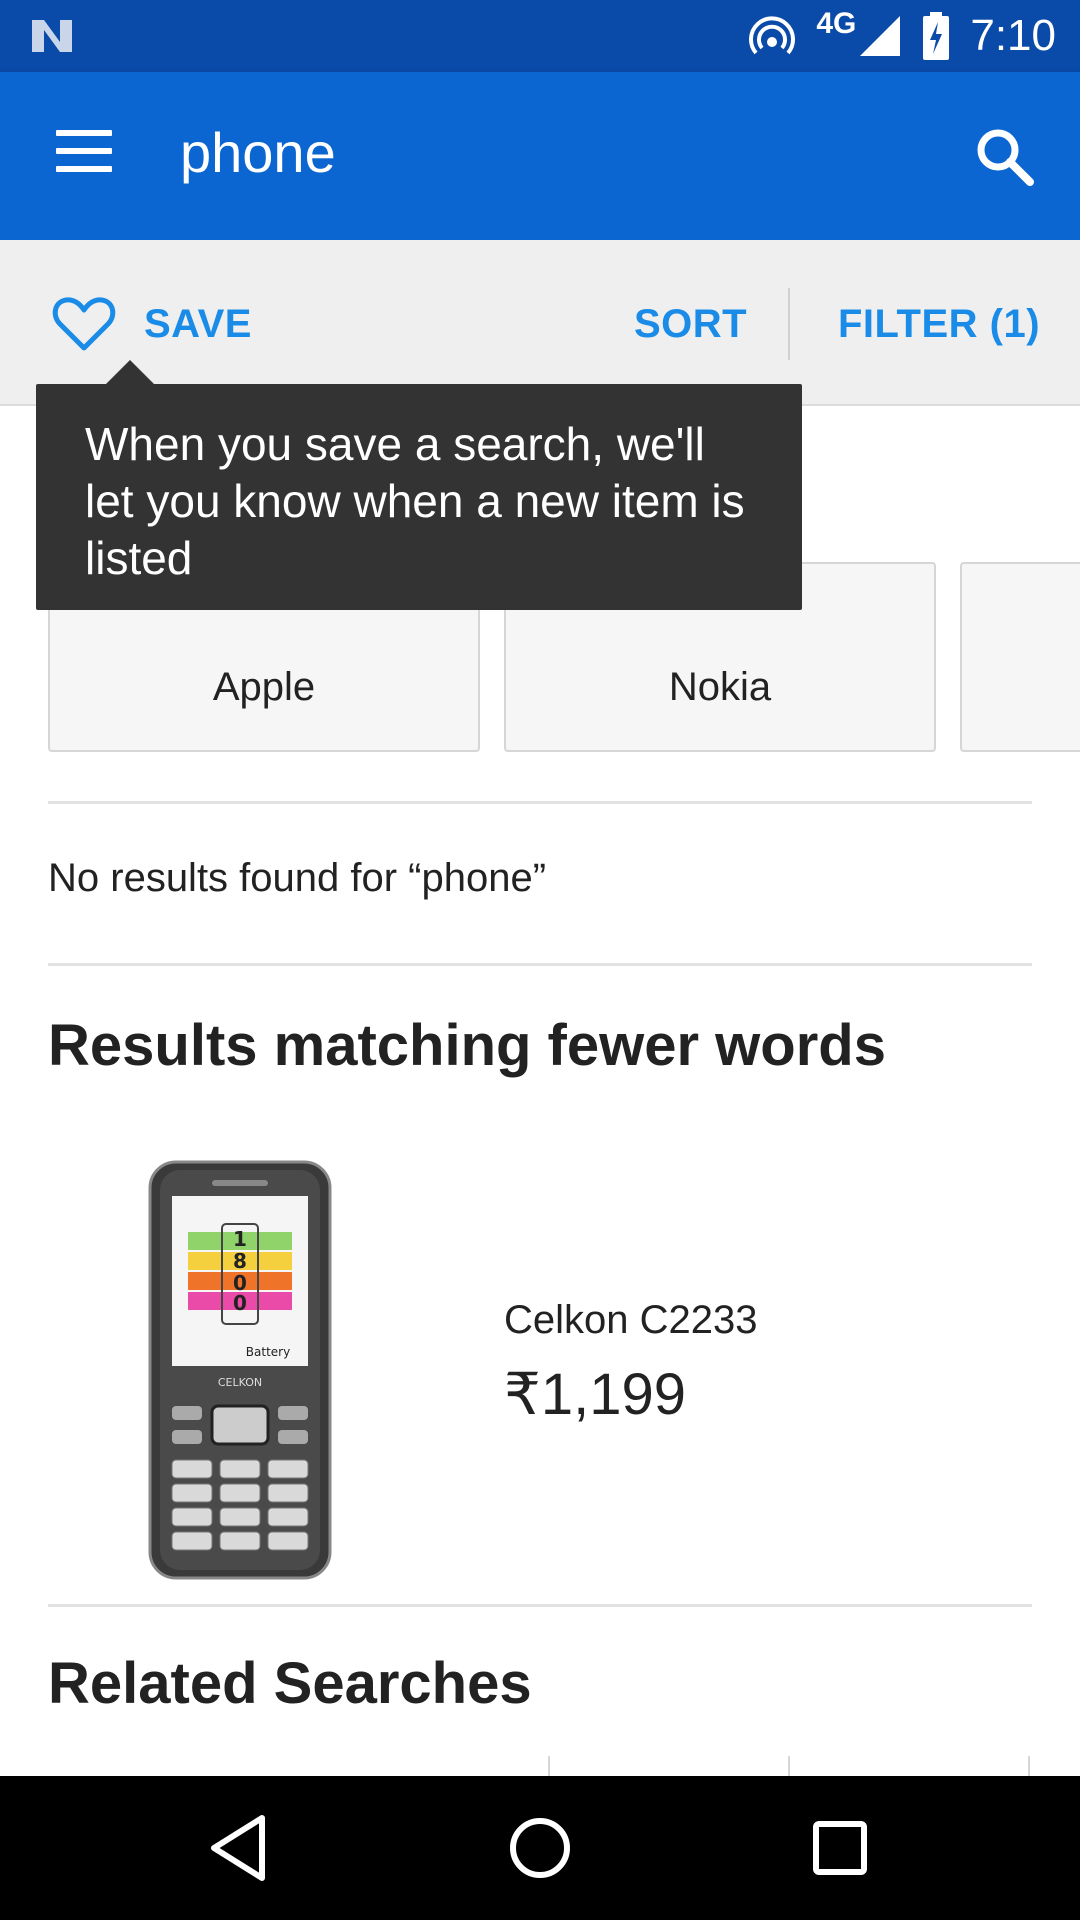  Describe the element at coordinates (772, 35) in the screenshot. I see `hotspot-icon` at that location.